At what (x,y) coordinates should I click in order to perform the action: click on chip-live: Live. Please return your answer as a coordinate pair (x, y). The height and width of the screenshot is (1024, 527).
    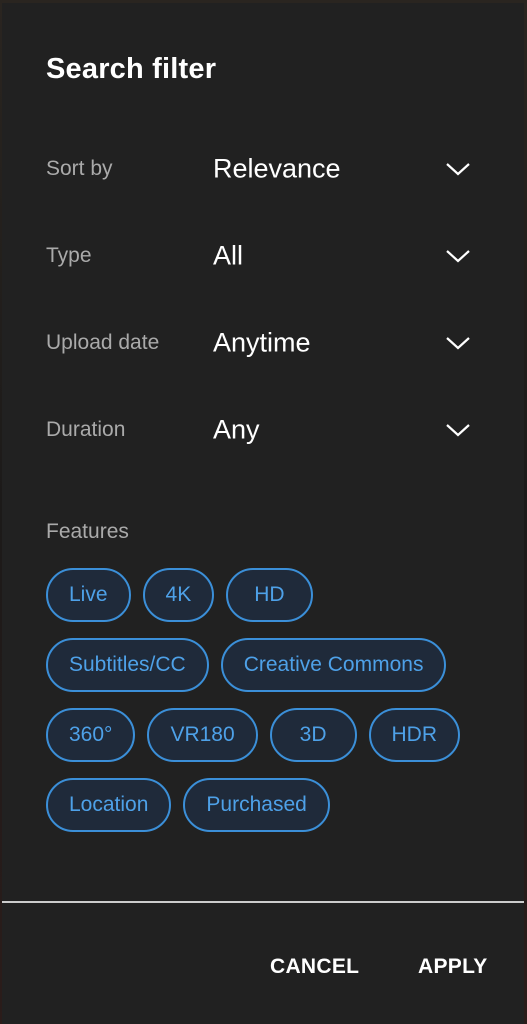
    Looking at the image, I should click on (88, 595).